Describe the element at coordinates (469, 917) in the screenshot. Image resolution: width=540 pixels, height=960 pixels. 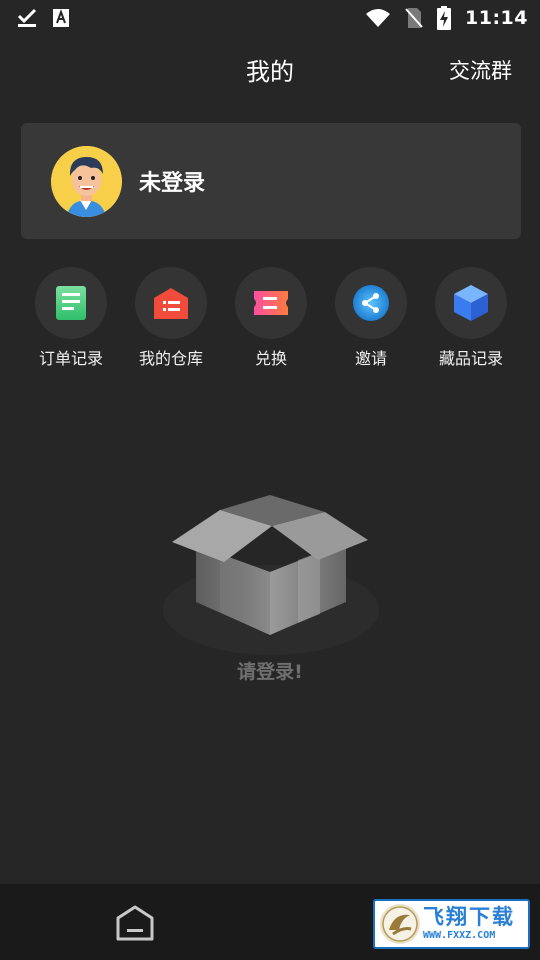
I see `watermark-cn: 飞翔下载` at that location.